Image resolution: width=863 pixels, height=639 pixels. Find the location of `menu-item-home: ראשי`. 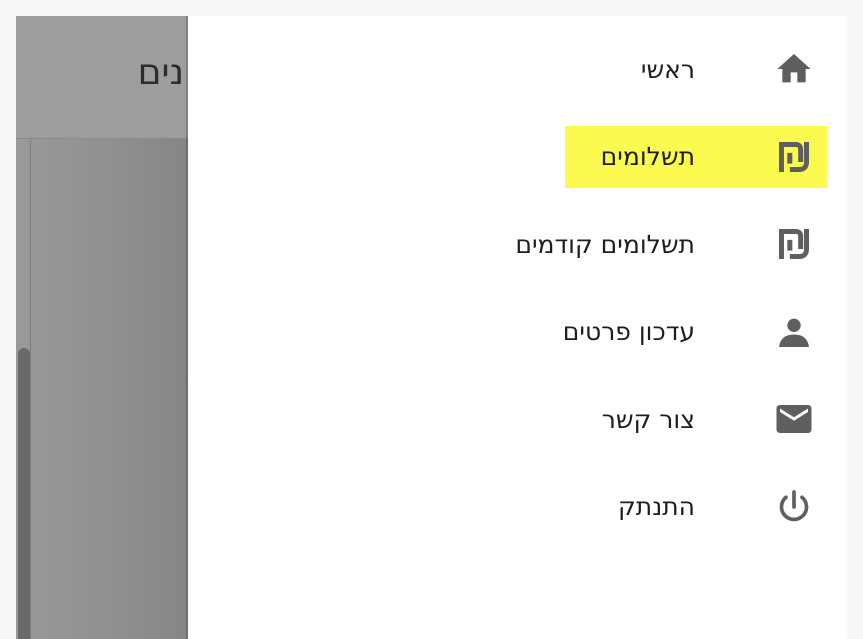

menu-item-home: ראשי is located at coordinates (627, 69).